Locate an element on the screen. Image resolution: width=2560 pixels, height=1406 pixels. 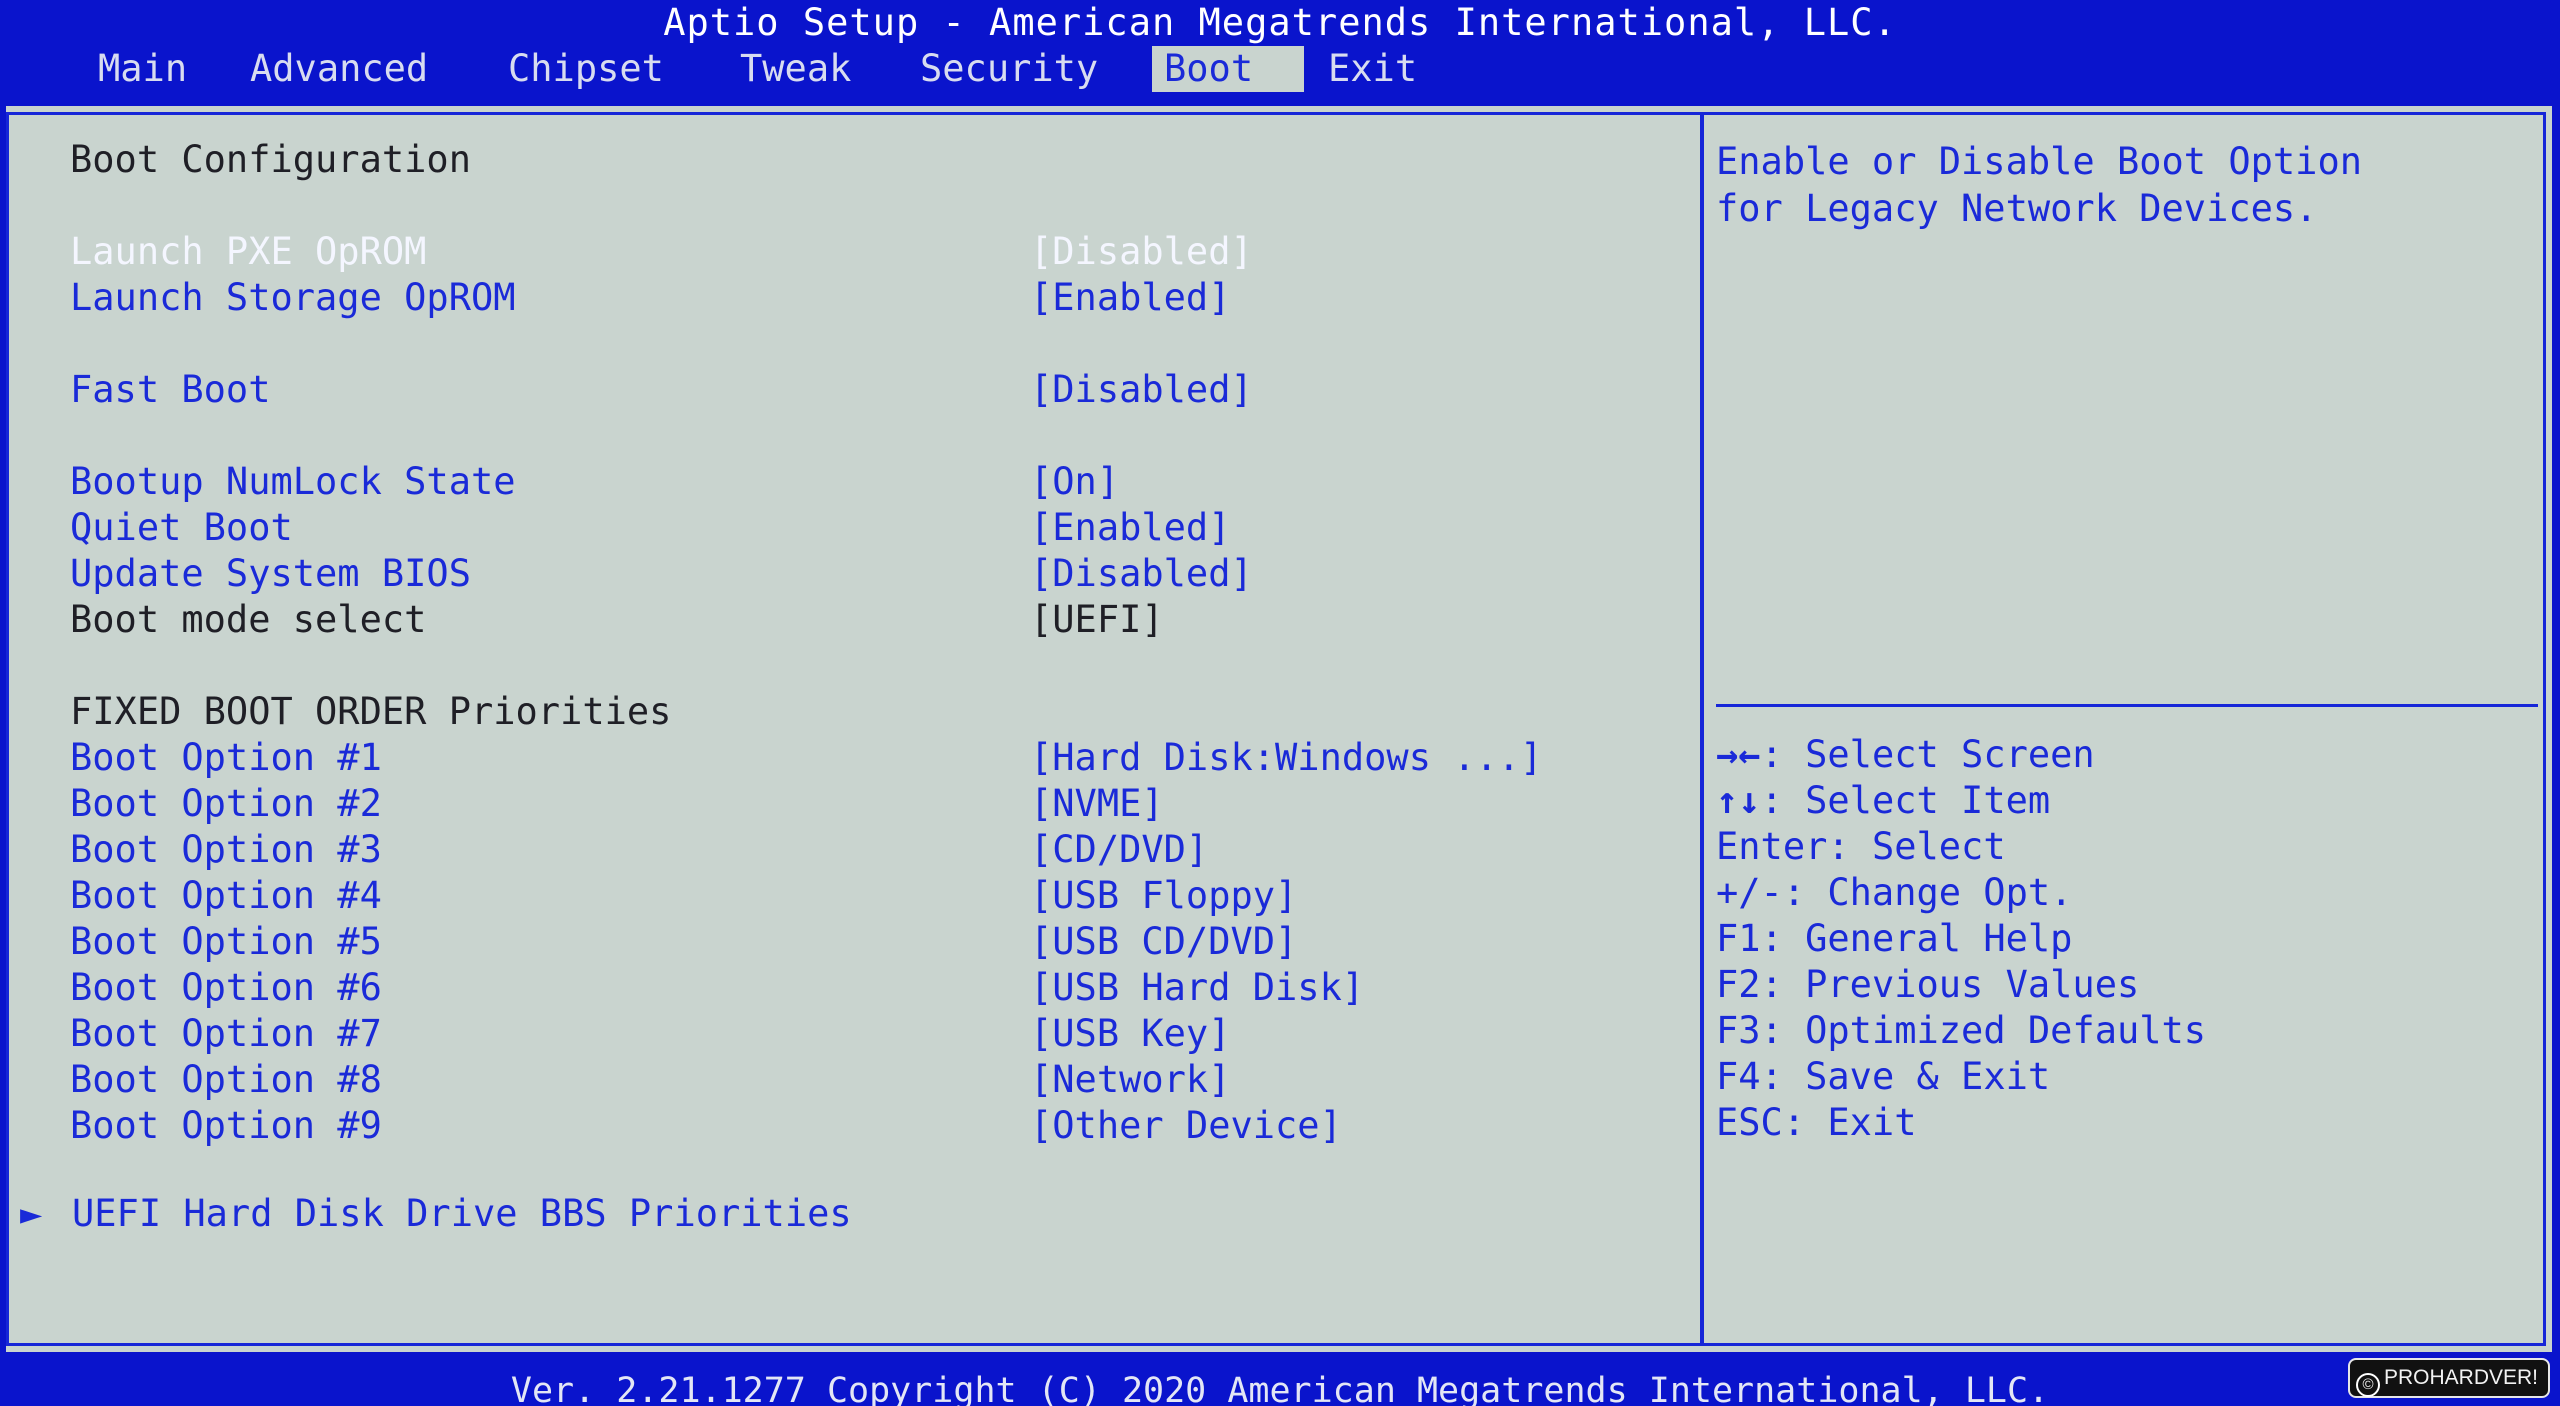
section-title-boot-configuration: Boot Configuration is located at coordinates (270, 159).